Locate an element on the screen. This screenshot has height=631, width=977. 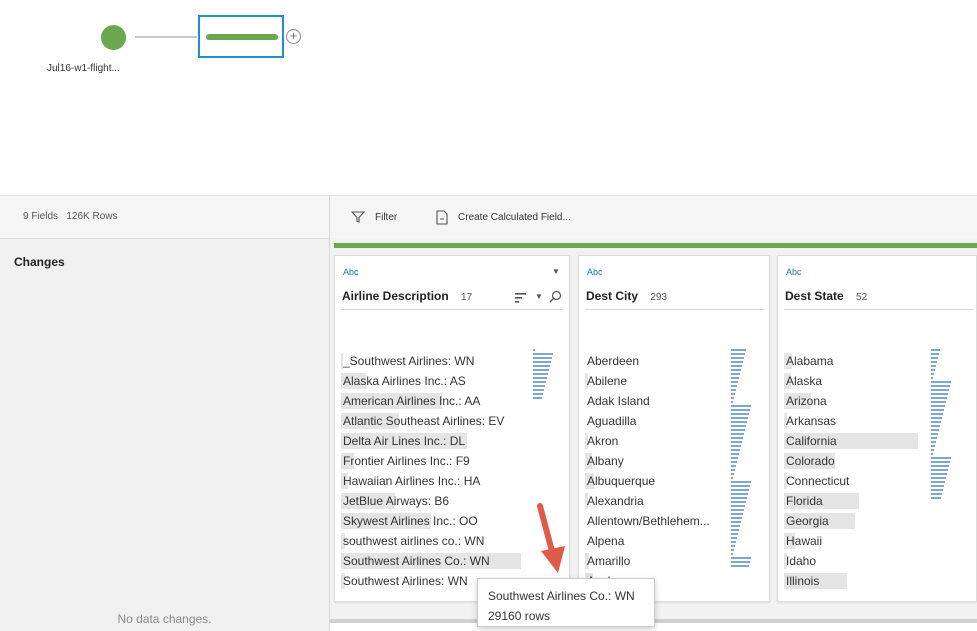
value-label: Albuquerque is located at coordinates (621, 481).